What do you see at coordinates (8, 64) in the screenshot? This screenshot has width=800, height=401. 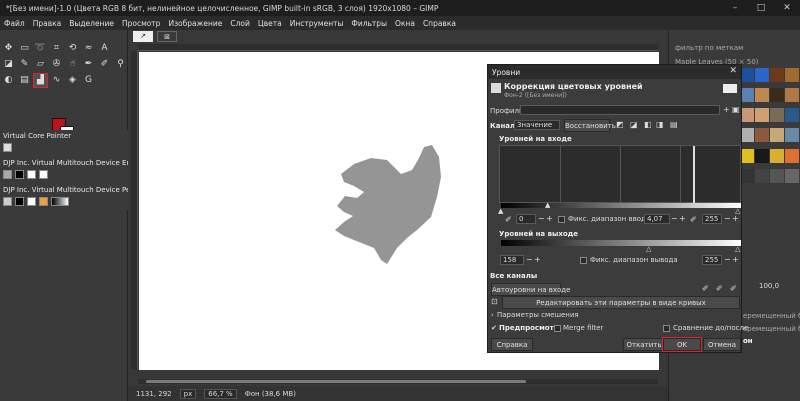 I see `bucket-fill-tool-icon: ◪` at bounding box center [8, 64].